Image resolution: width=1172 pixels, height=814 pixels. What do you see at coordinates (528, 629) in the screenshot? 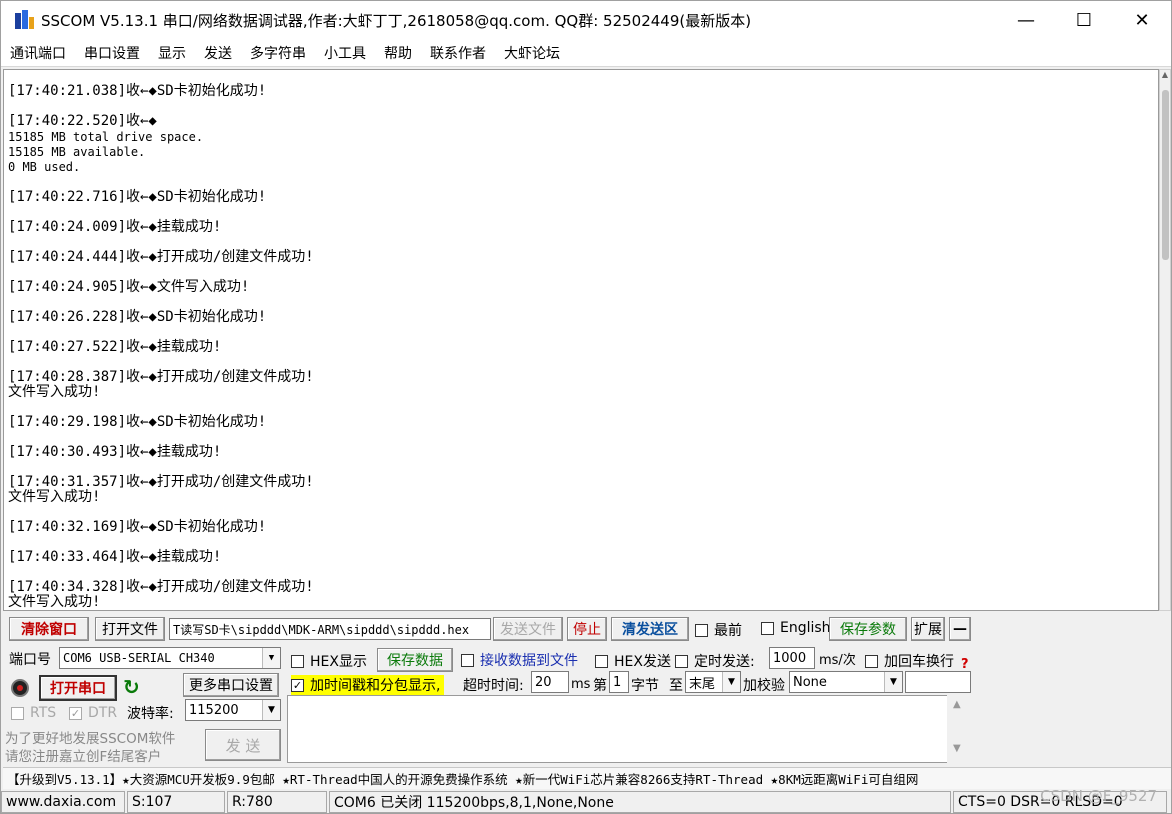
I see `send-file-button: 发送文件` at bounding box center [528, 629].